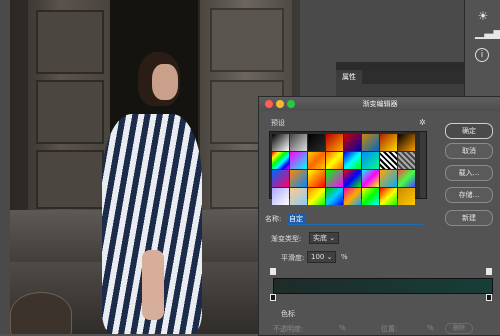 The image size is (500, 336). I want to click on opacity-label: 不透明度:, so click(288, 329).